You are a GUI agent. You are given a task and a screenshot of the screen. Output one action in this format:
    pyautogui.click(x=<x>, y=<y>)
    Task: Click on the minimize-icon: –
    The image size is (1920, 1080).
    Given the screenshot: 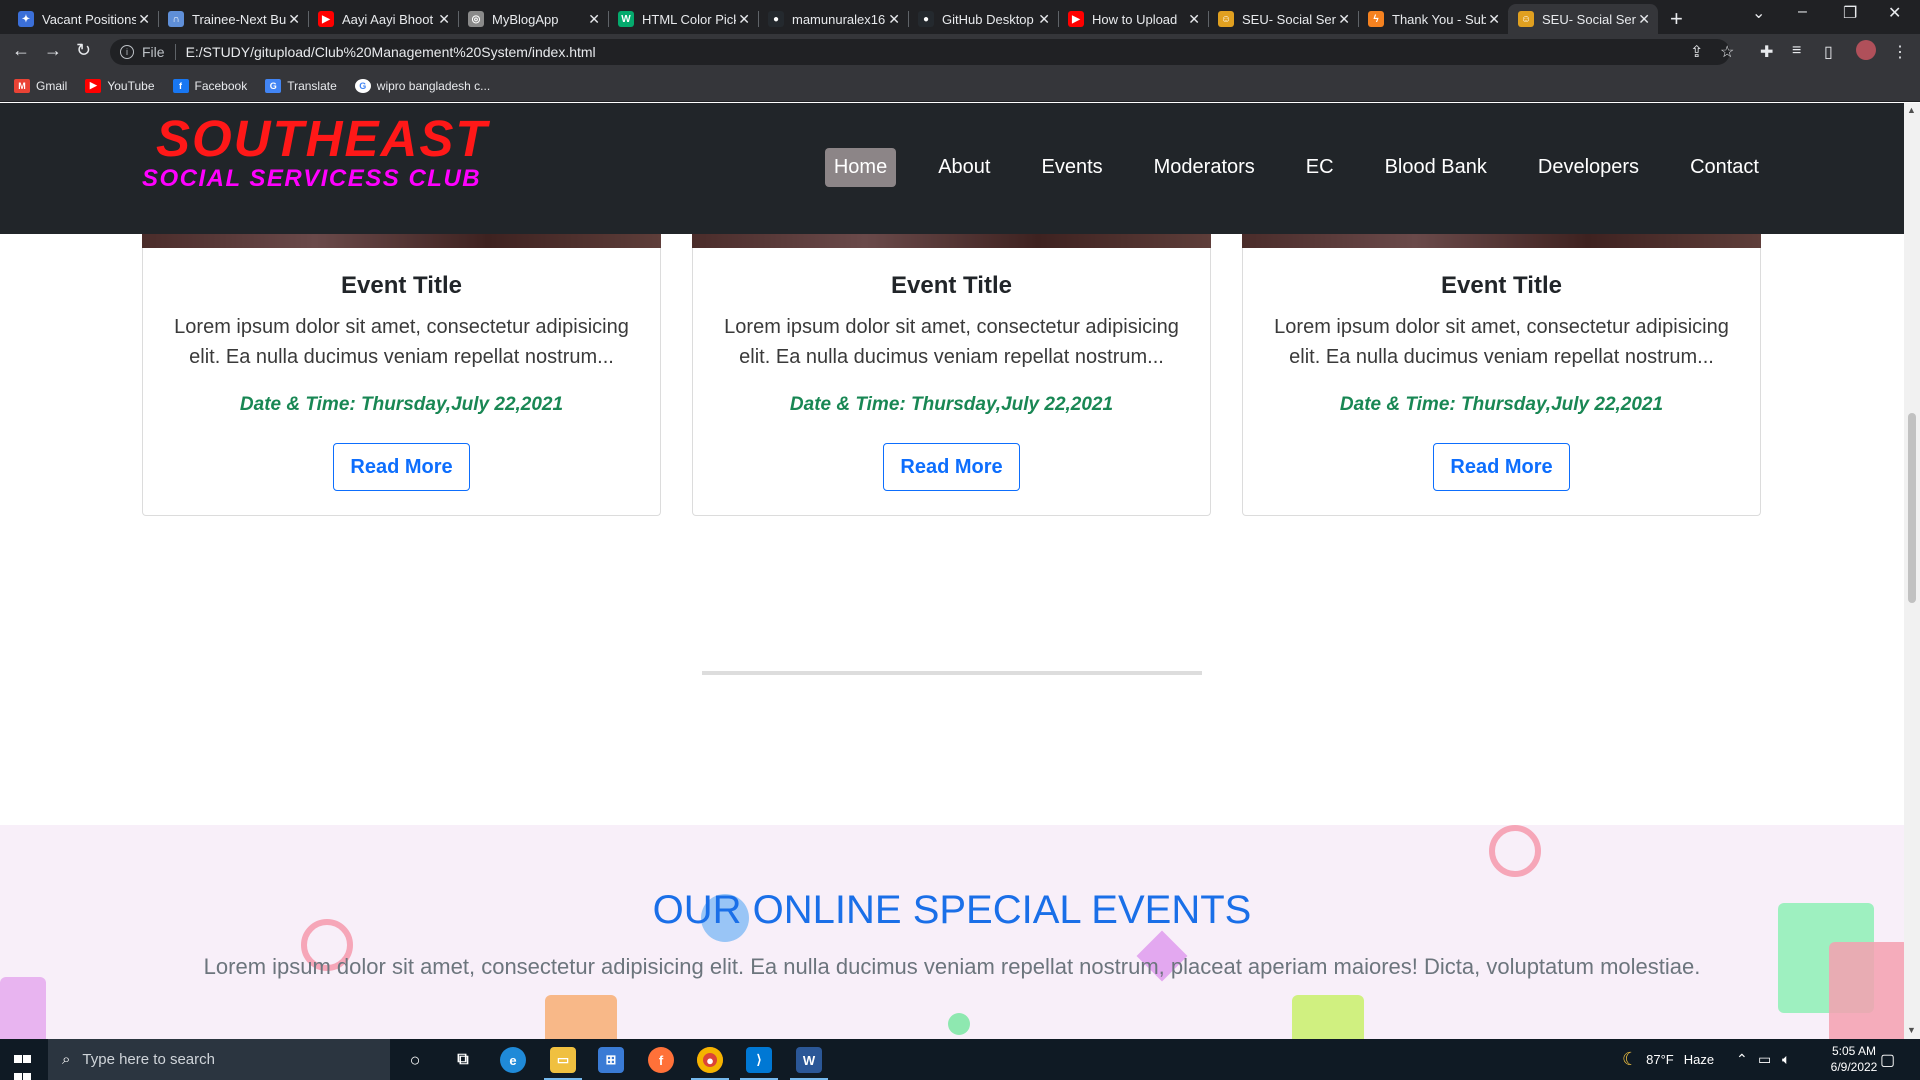 What is the action you would take?
    pyautogui.click(x=1802, y=12)
    